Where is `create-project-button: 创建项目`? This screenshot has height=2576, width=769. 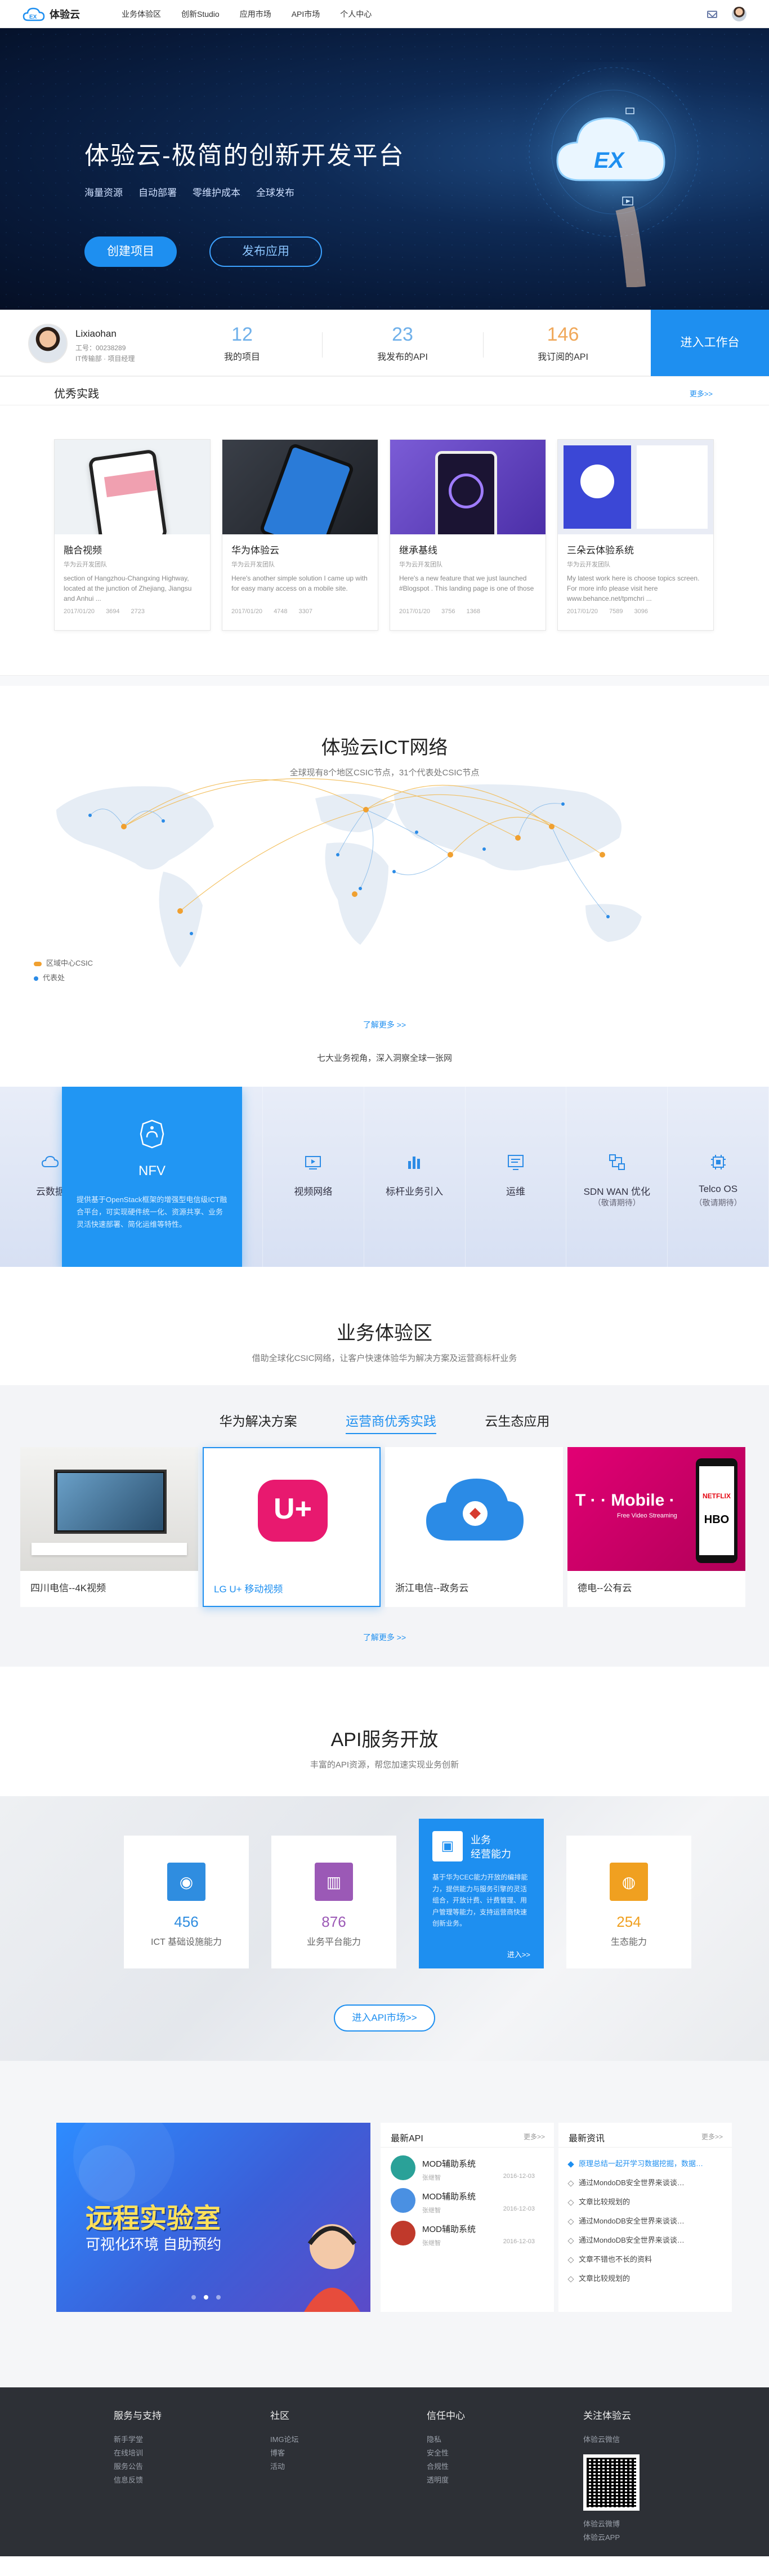
create-project-button: 创建项目 is located at coordinates (130, 251).